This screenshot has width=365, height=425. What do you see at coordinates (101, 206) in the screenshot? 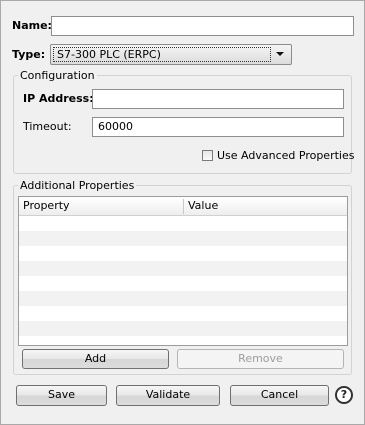
I see `column-header-property: Property` at bounding box center [101, 206].